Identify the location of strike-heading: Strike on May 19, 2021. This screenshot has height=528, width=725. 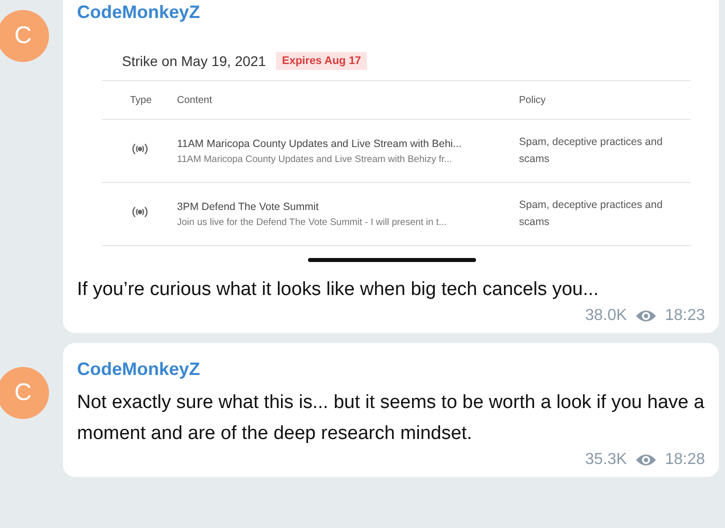
(194, 61).